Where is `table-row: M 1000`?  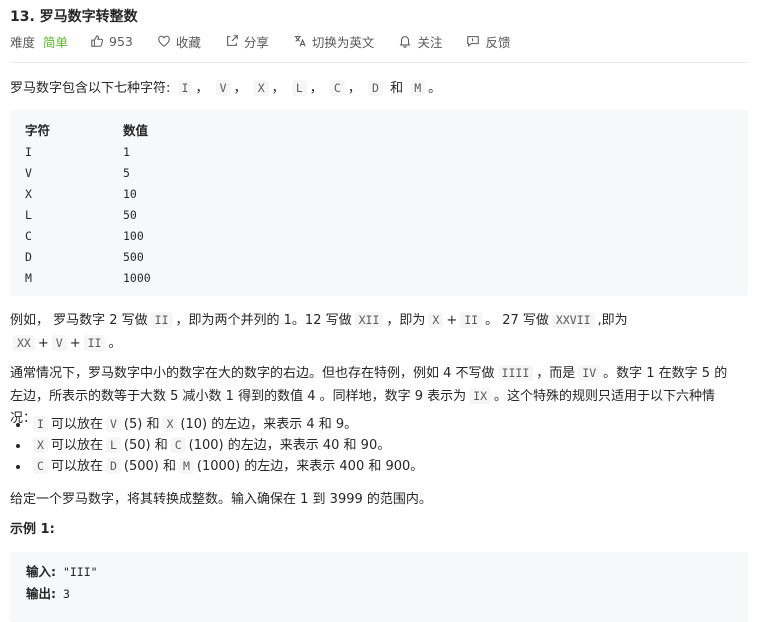 table-row: M 1000 is located at coordinates (88, 278).